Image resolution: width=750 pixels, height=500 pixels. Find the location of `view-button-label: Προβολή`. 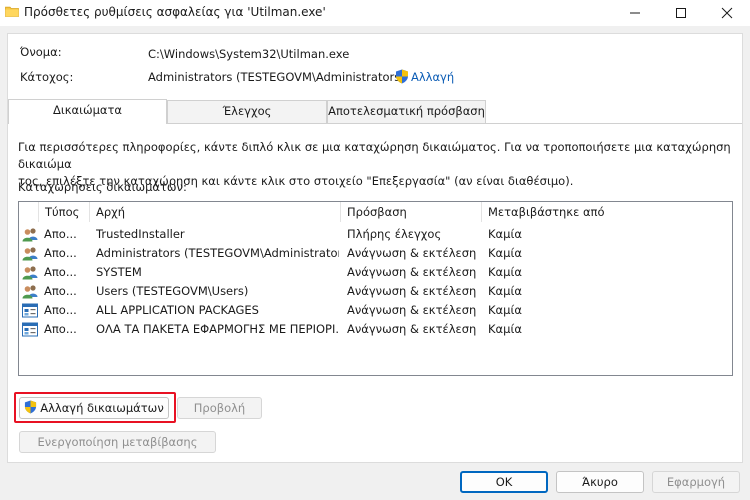

view-button-label: Προβολή is located at coordinates (219, 408).